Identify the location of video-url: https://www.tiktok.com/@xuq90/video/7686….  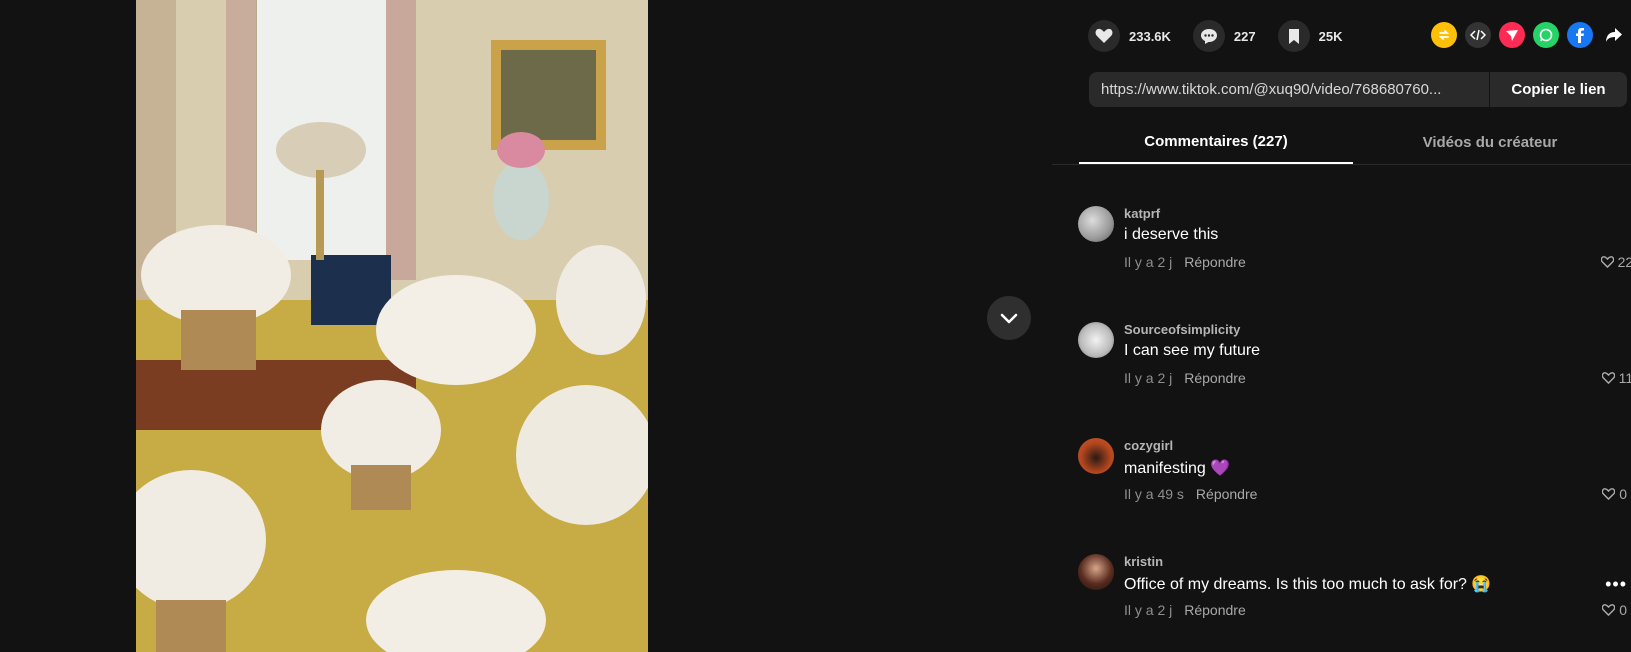
(1289, 89).